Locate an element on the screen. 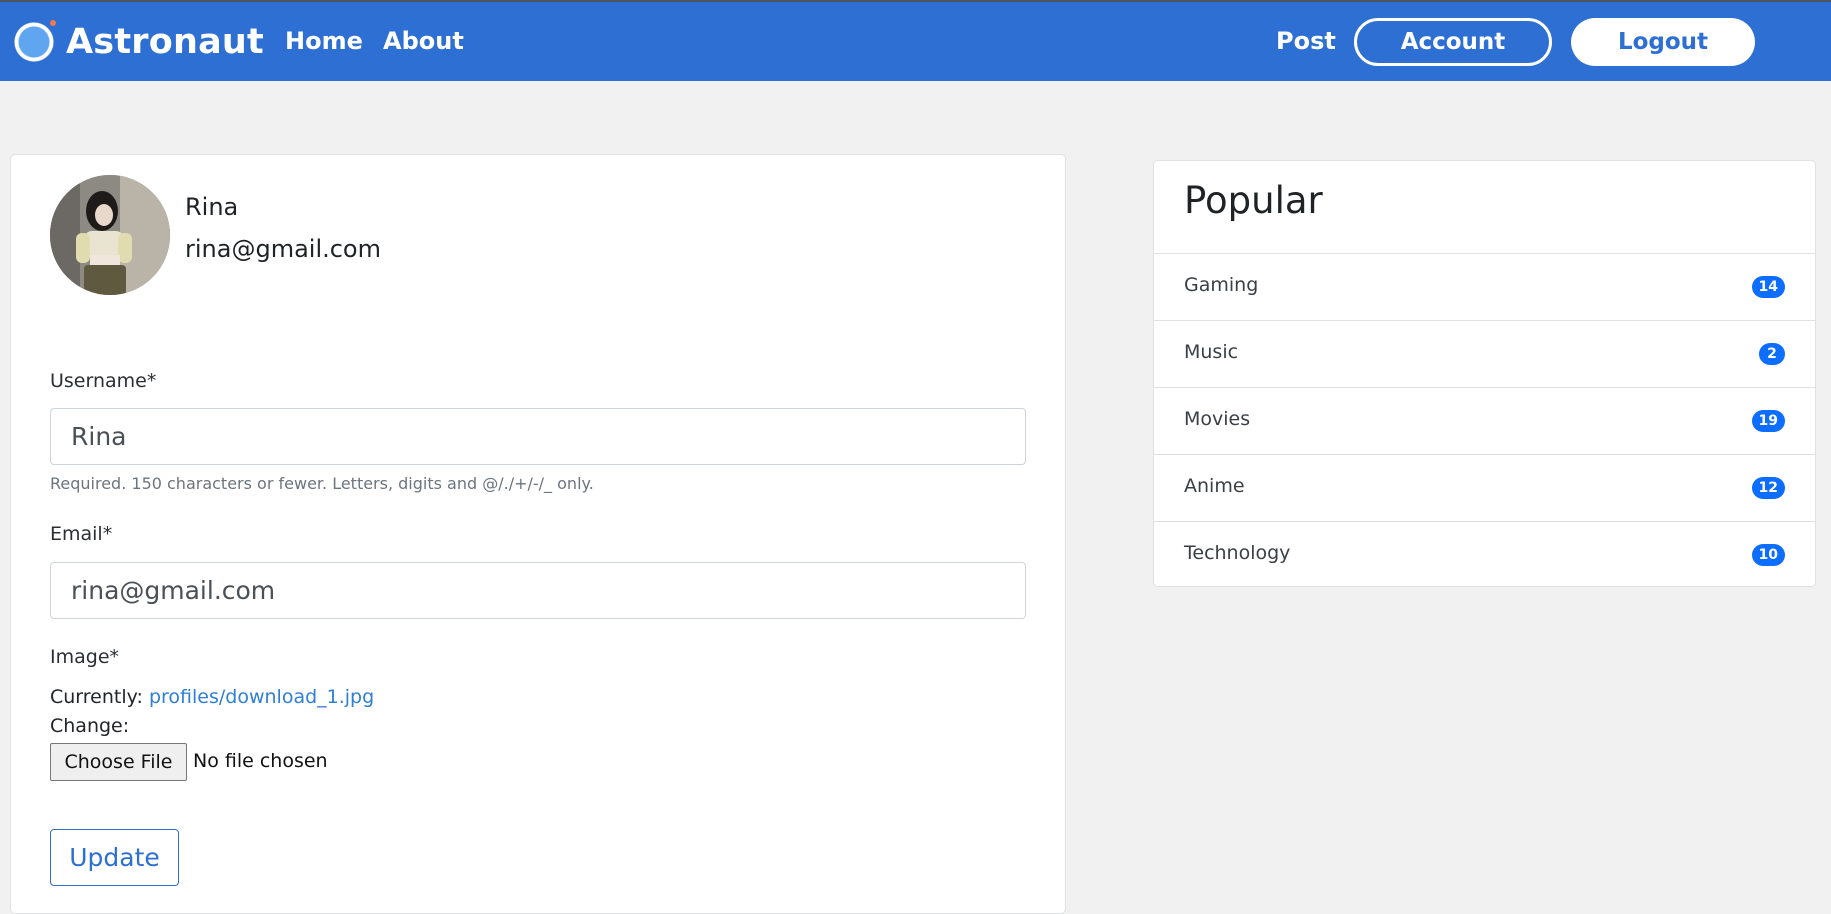 The width and height of the screenshot is (1831, 914). profile-avatar is located at coordinates (110, 235).